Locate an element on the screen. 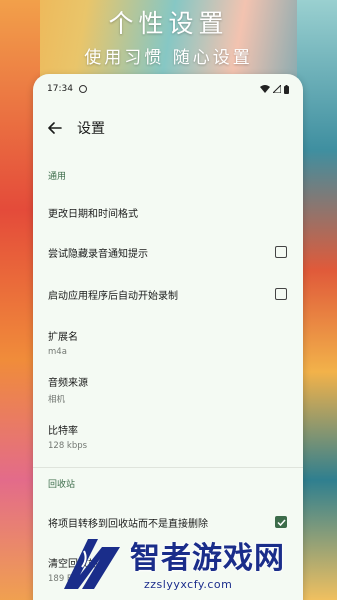 The height and width of the screenshot is (600, 337). watermark-name: 智者游戏网 is located at coordinates (207, 558).